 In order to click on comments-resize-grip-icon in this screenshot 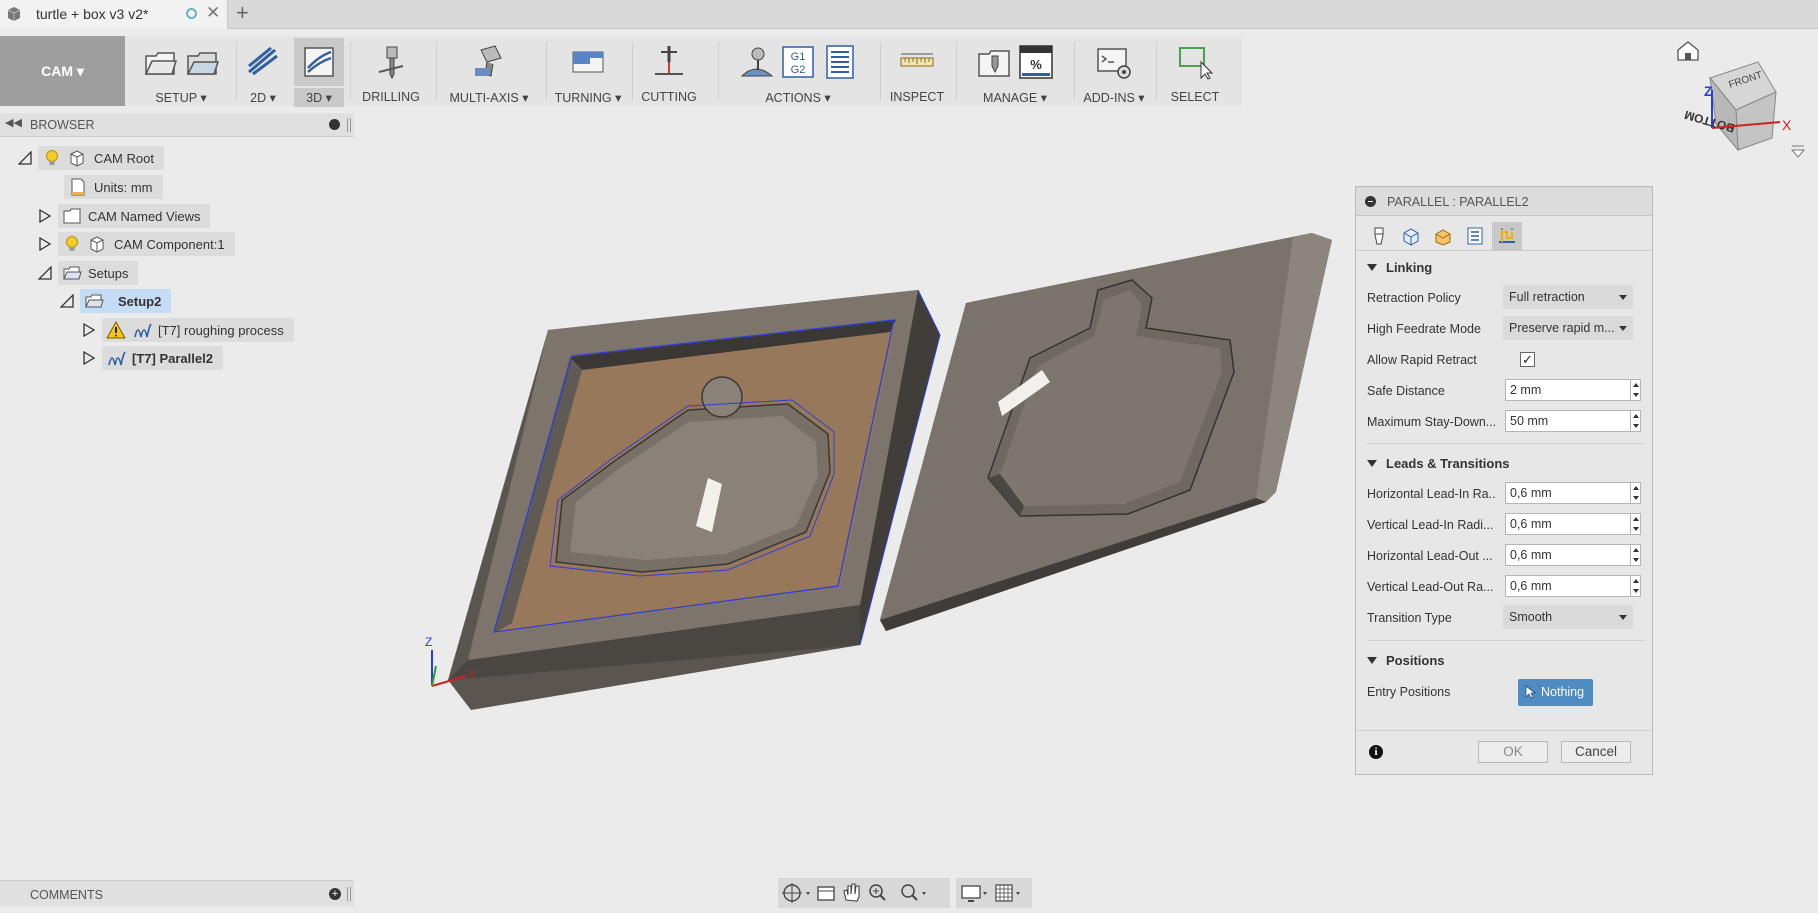, I will do `click(349, 894)`.